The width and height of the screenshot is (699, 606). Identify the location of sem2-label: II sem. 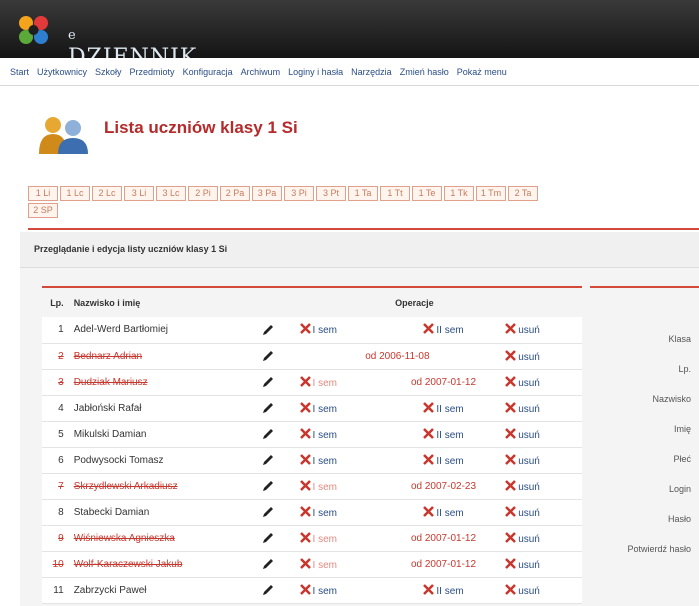
(450, 513).